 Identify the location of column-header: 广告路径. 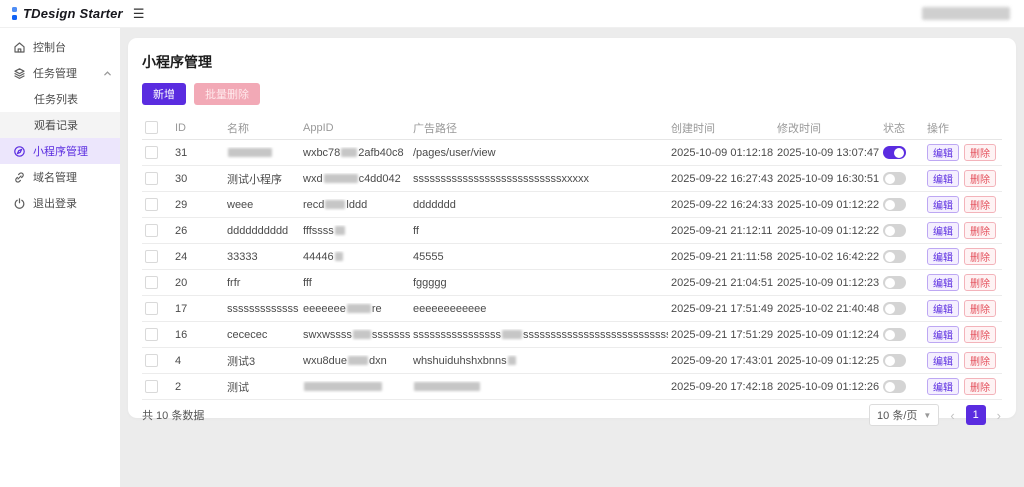
(435, 128).